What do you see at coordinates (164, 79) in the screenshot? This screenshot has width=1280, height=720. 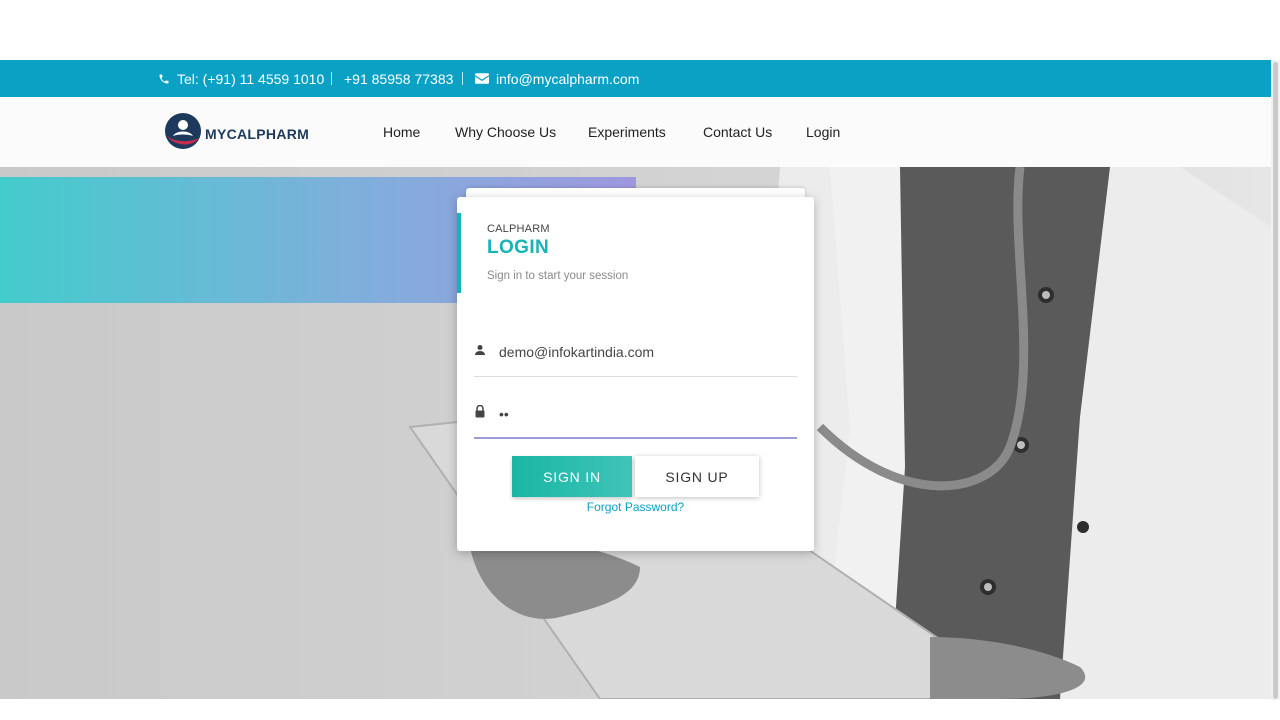 I see `phone-icon` at bounding box center [164, 79].